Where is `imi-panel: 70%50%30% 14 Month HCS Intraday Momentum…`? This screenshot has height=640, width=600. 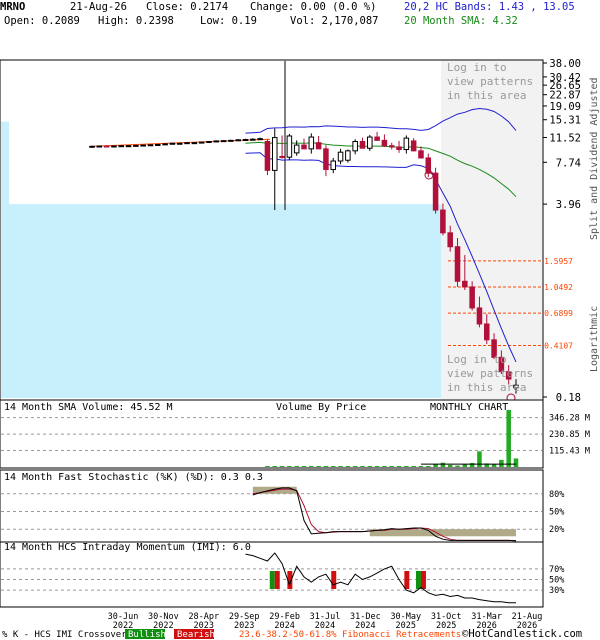 imi-panel: 70%50%30% 14 Month HCS Intraday Momentum… is located at coordinates (282, 574).